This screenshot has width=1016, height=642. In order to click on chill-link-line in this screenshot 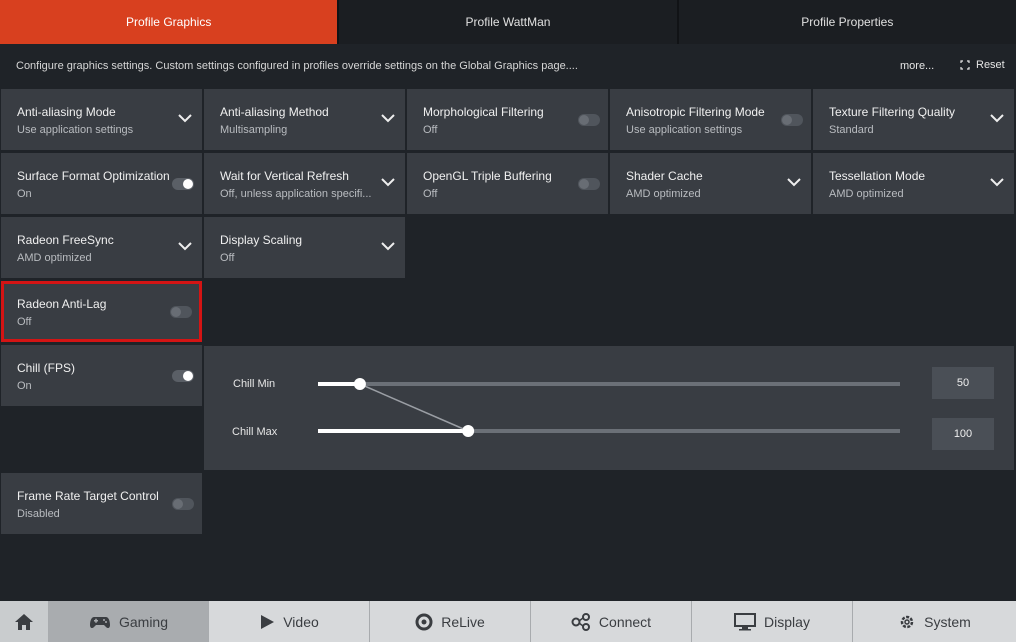, I will do `click(414, 407)`.